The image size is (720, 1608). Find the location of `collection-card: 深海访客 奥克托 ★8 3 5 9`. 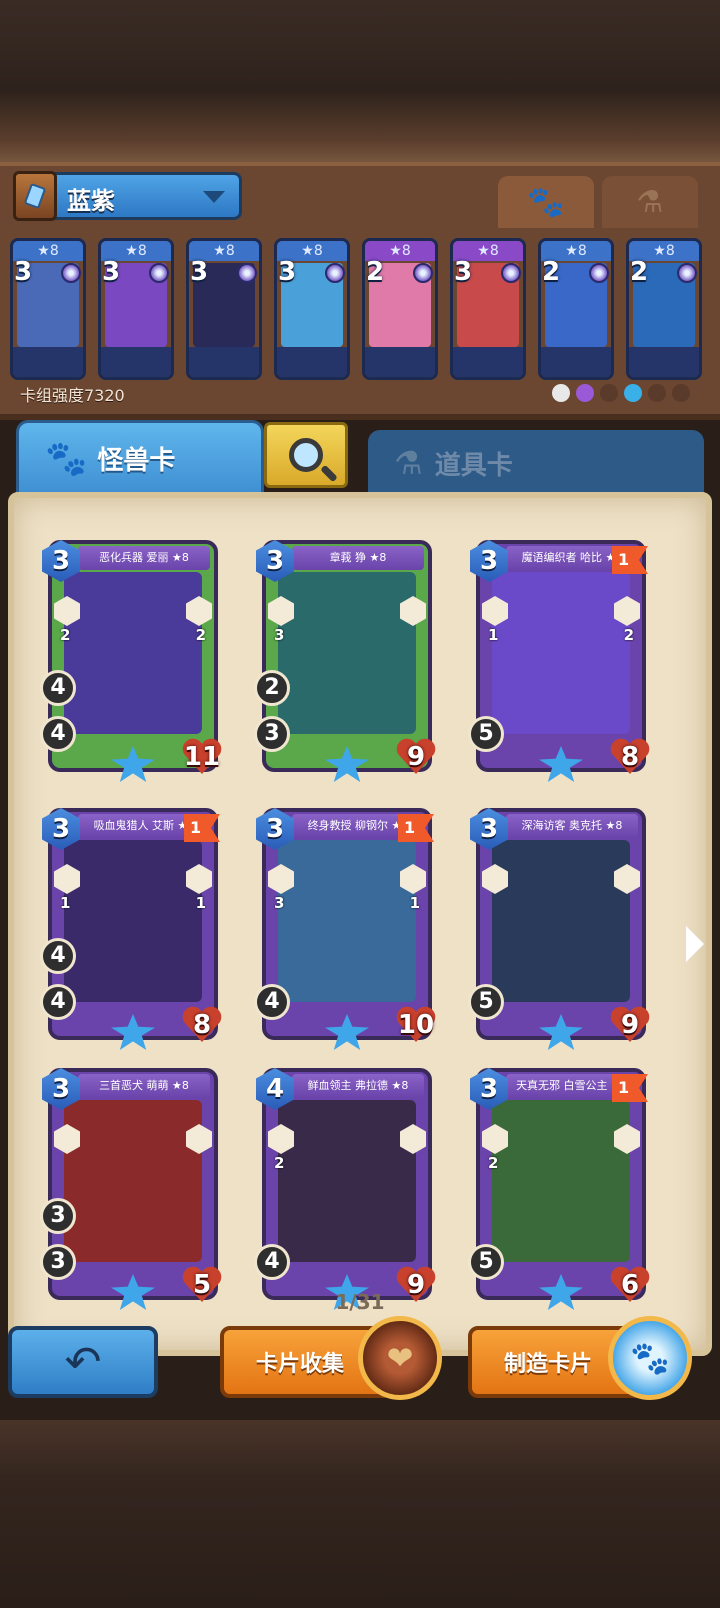

collection-card: 深海访客 奥克托 ★8 3 5 9 is located at coordinates (557, 929).